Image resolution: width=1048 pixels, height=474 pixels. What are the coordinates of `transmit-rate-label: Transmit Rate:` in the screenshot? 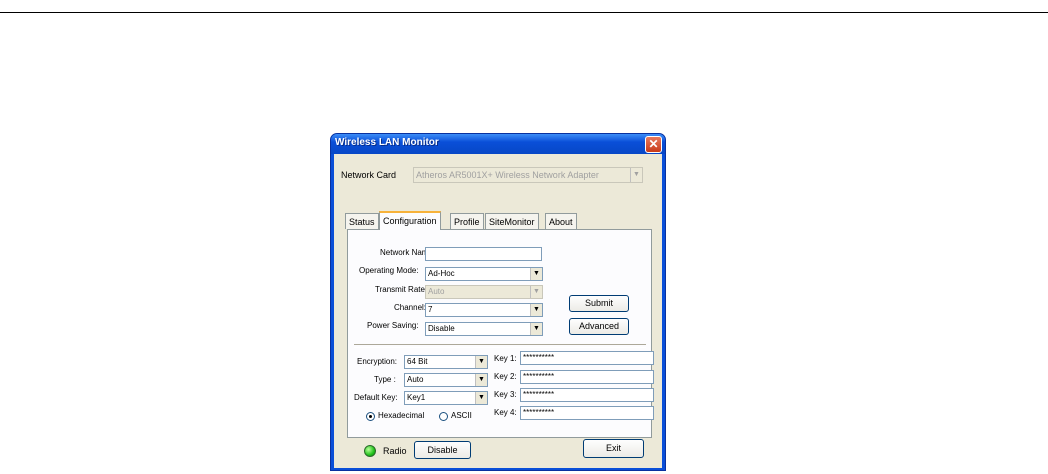 It's located at (401, 289).